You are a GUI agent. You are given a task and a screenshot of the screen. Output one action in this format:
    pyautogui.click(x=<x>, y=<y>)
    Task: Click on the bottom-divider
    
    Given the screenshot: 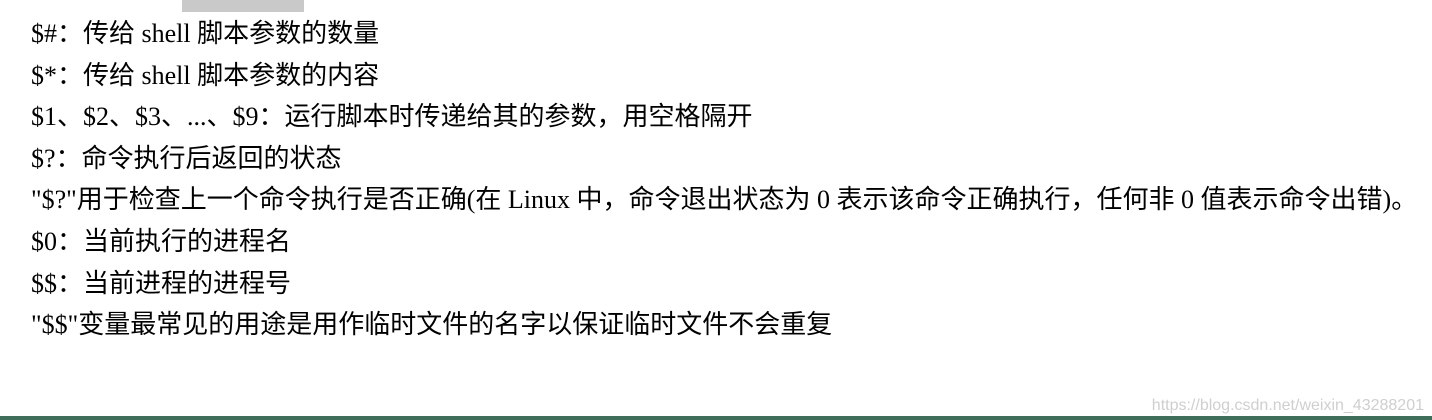 What is the action you would take?
    pyautogui.click(x=716, y=418)
    